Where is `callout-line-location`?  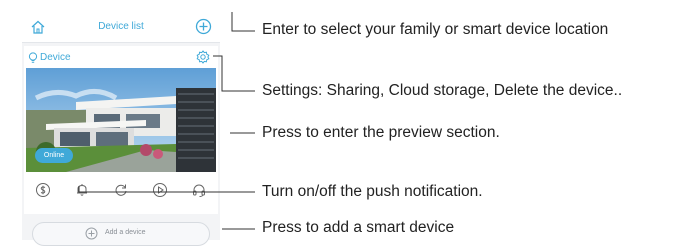 callout-line-location is located at coordinates (243, 22).